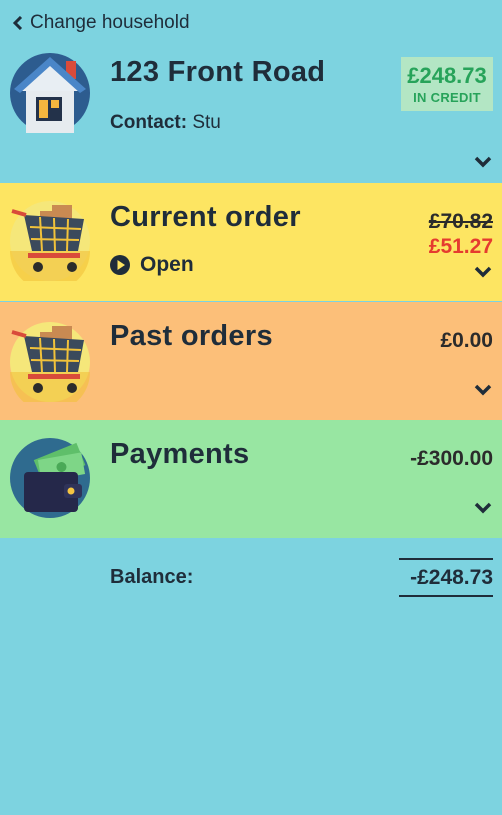  What do you see at coordinates (120, 265) in the screenshot?
I see `play-circle-icon` at bounding box center [120, 265].